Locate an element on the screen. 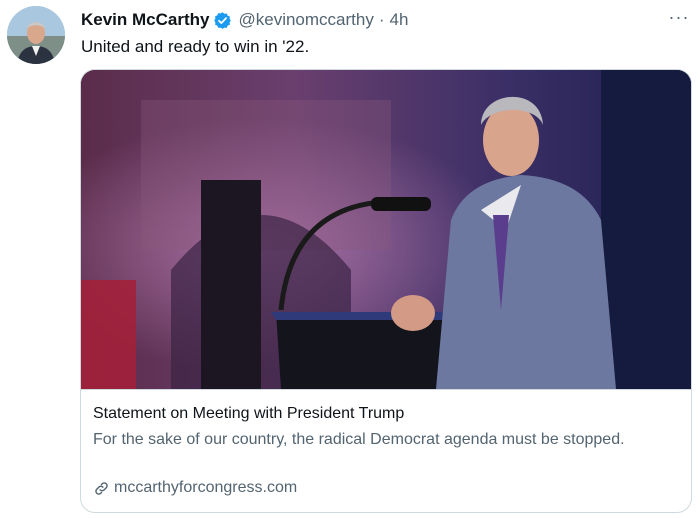 The width and height of the screenshot is (700, 518). card-domain: mccarthyforcongress.com is located at coordinates (195, 488).